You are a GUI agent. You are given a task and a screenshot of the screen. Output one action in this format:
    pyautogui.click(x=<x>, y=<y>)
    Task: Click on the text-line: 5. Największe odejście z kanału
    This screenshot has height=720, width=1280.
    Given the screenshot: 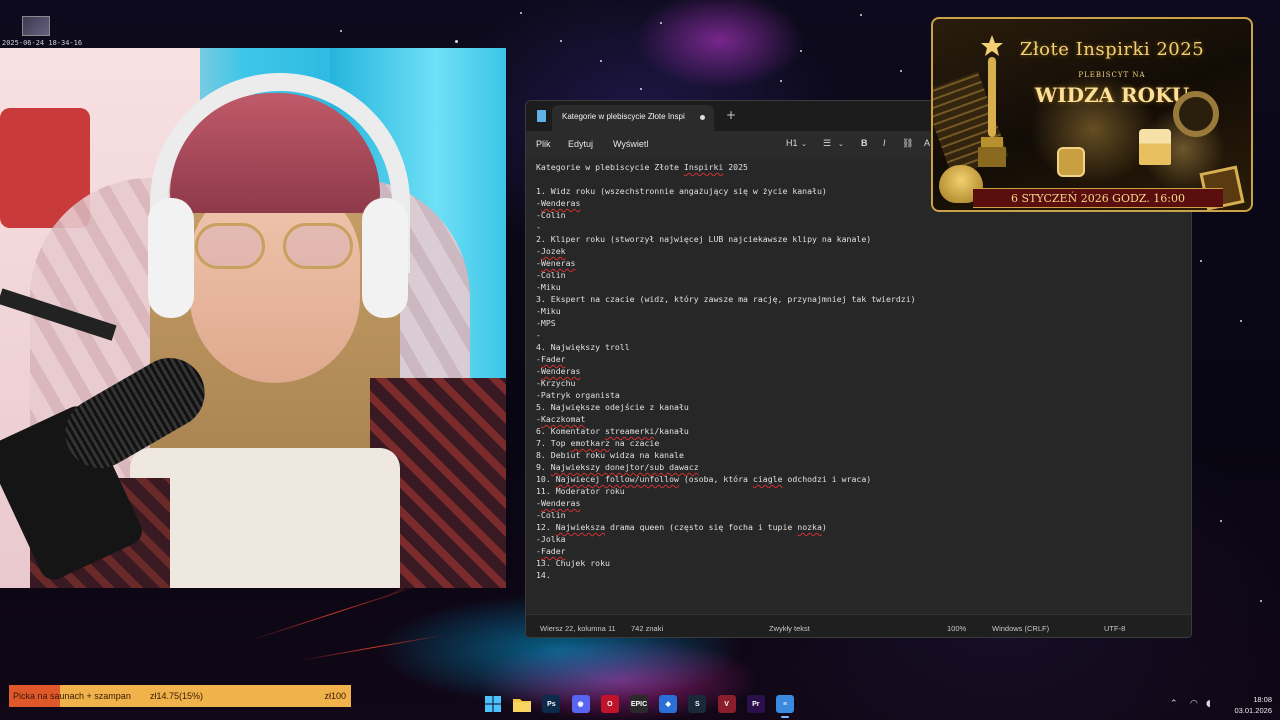 What is the action you would take?
    pyautogui.click(x=726, y=407)
    